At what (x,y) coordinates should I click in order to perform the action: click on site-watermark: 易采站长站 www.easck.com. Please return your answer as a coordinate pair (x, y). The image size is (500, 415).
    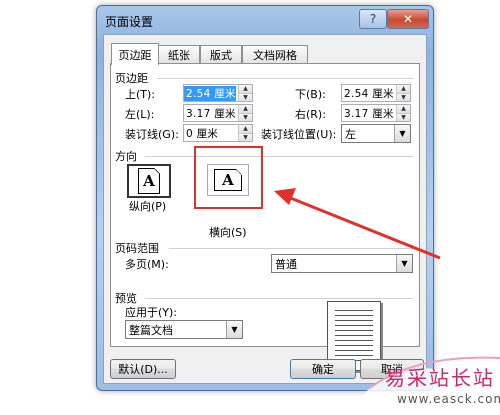
    Looking at the image, I should click on (432, 383).